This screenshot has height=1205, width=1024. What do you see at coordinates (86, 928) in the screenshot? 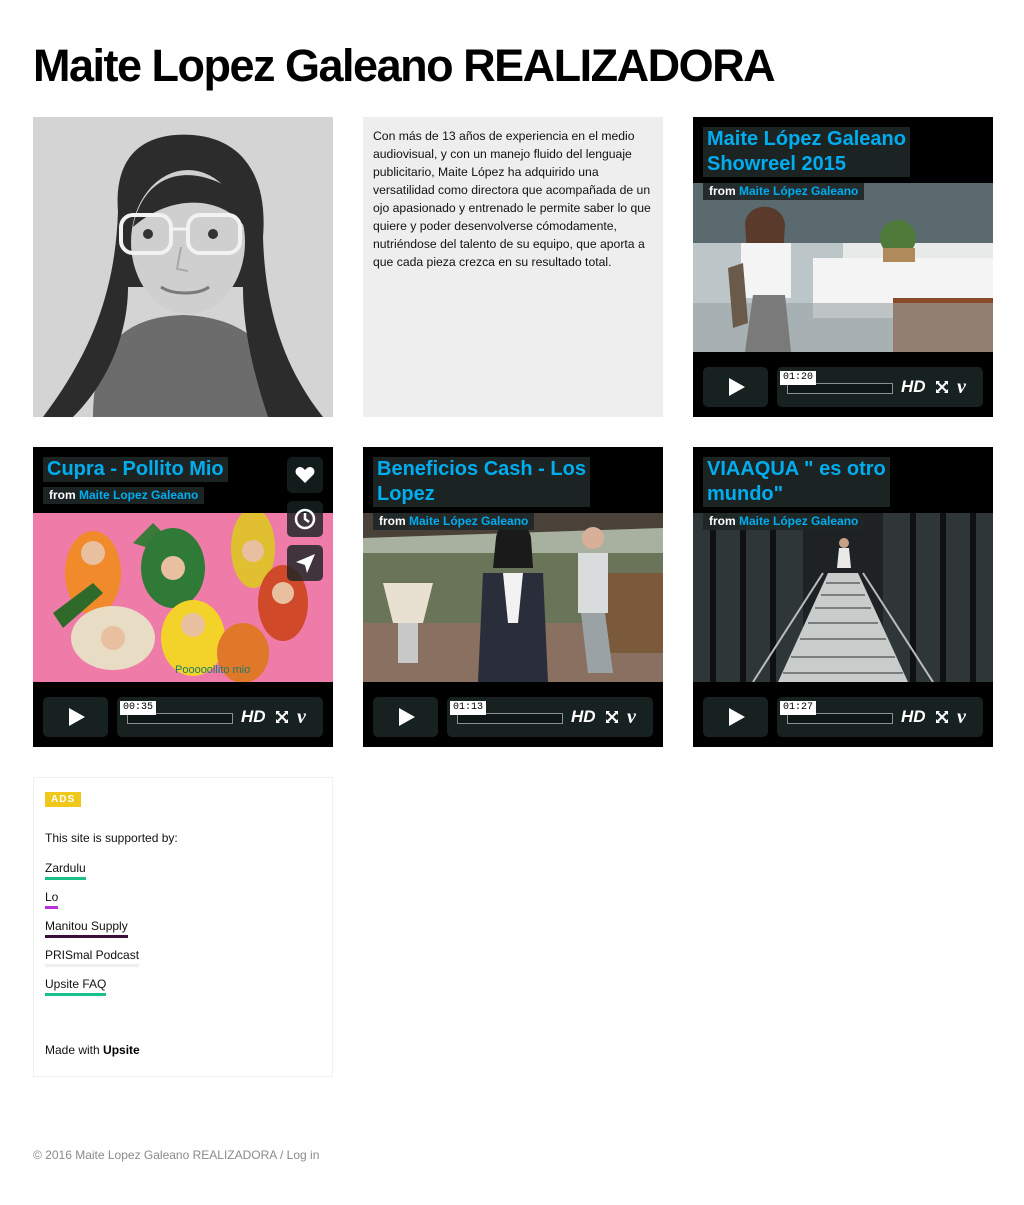
I see `sponsor-link-manitou-supply: Manitou Supply` at bounding box center [86, 928].